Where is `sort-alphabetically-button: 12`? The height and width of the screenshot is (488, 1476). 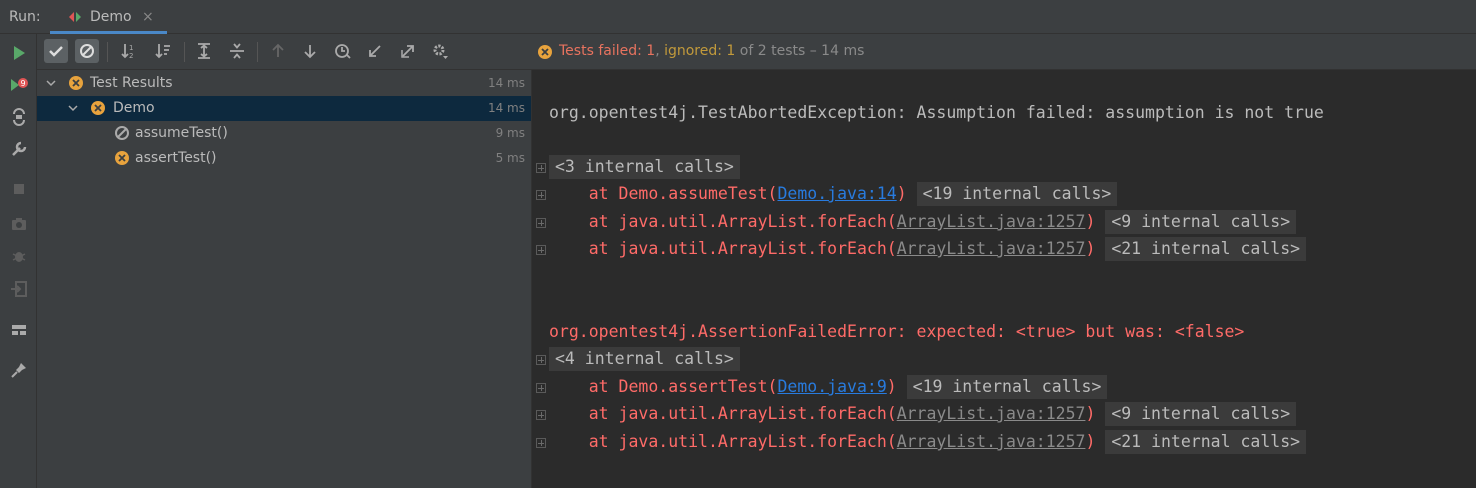 sort-alphabetically-button: 12 is located at coordinates (129, 51).